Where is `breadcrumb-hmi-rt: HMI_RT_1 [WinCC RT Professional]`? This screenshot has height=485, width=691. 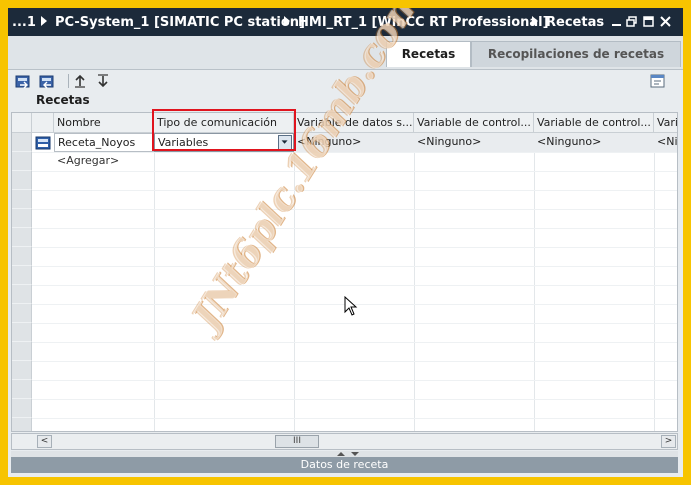
breadcrumb-hmi-rt: HMI_RT_1 [WinCC RT Professional] is located at coordinates (423, 22).